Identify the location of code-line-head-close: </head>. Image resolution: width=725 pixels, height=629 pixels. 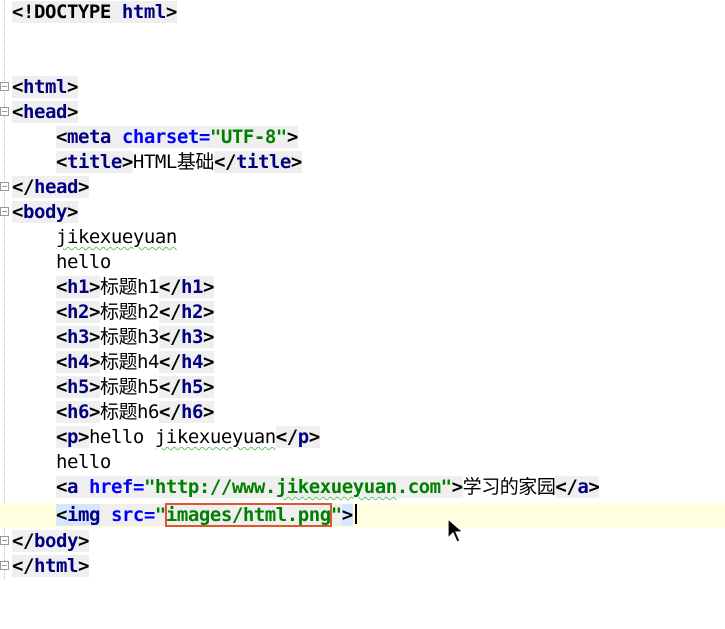
(44, 187).